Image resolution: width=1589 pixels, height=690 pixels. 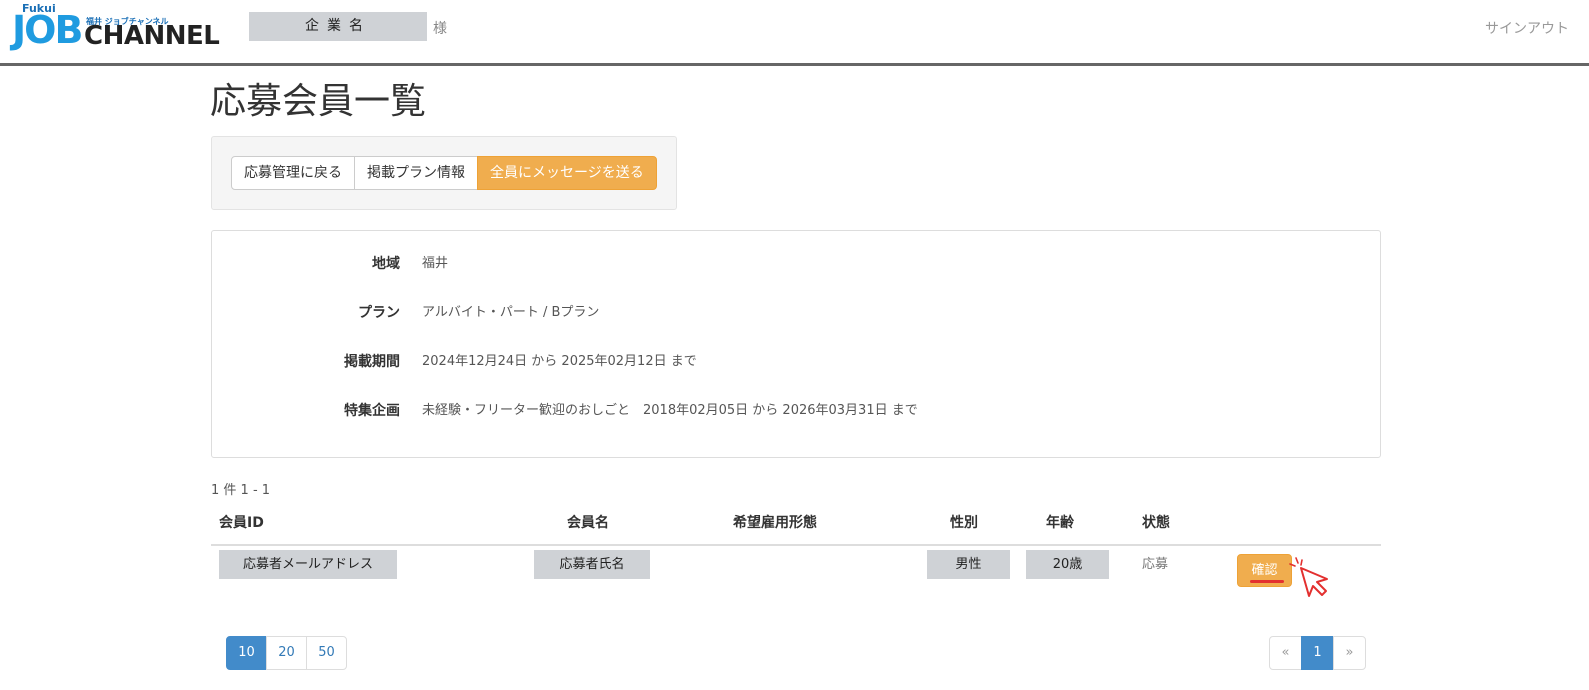 What do you see at coordinates (1060, 523) in the screenshot?
I see `header-age: 年齢` at bounding box center [1060, 523].